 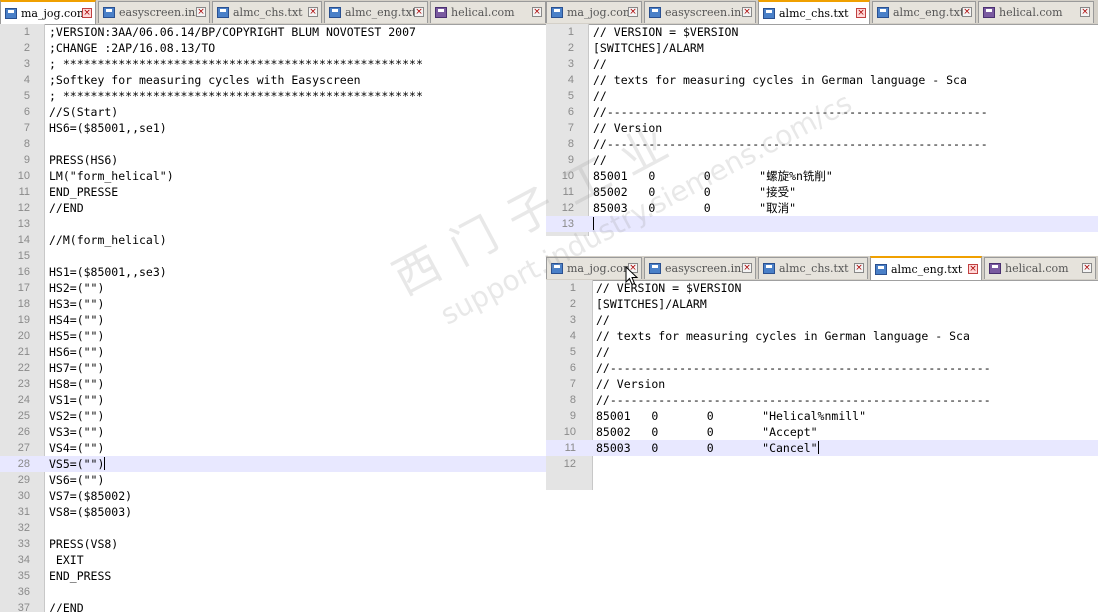 I want to click on code-line: 27 VS4=(""), so click(x=274, y=448).